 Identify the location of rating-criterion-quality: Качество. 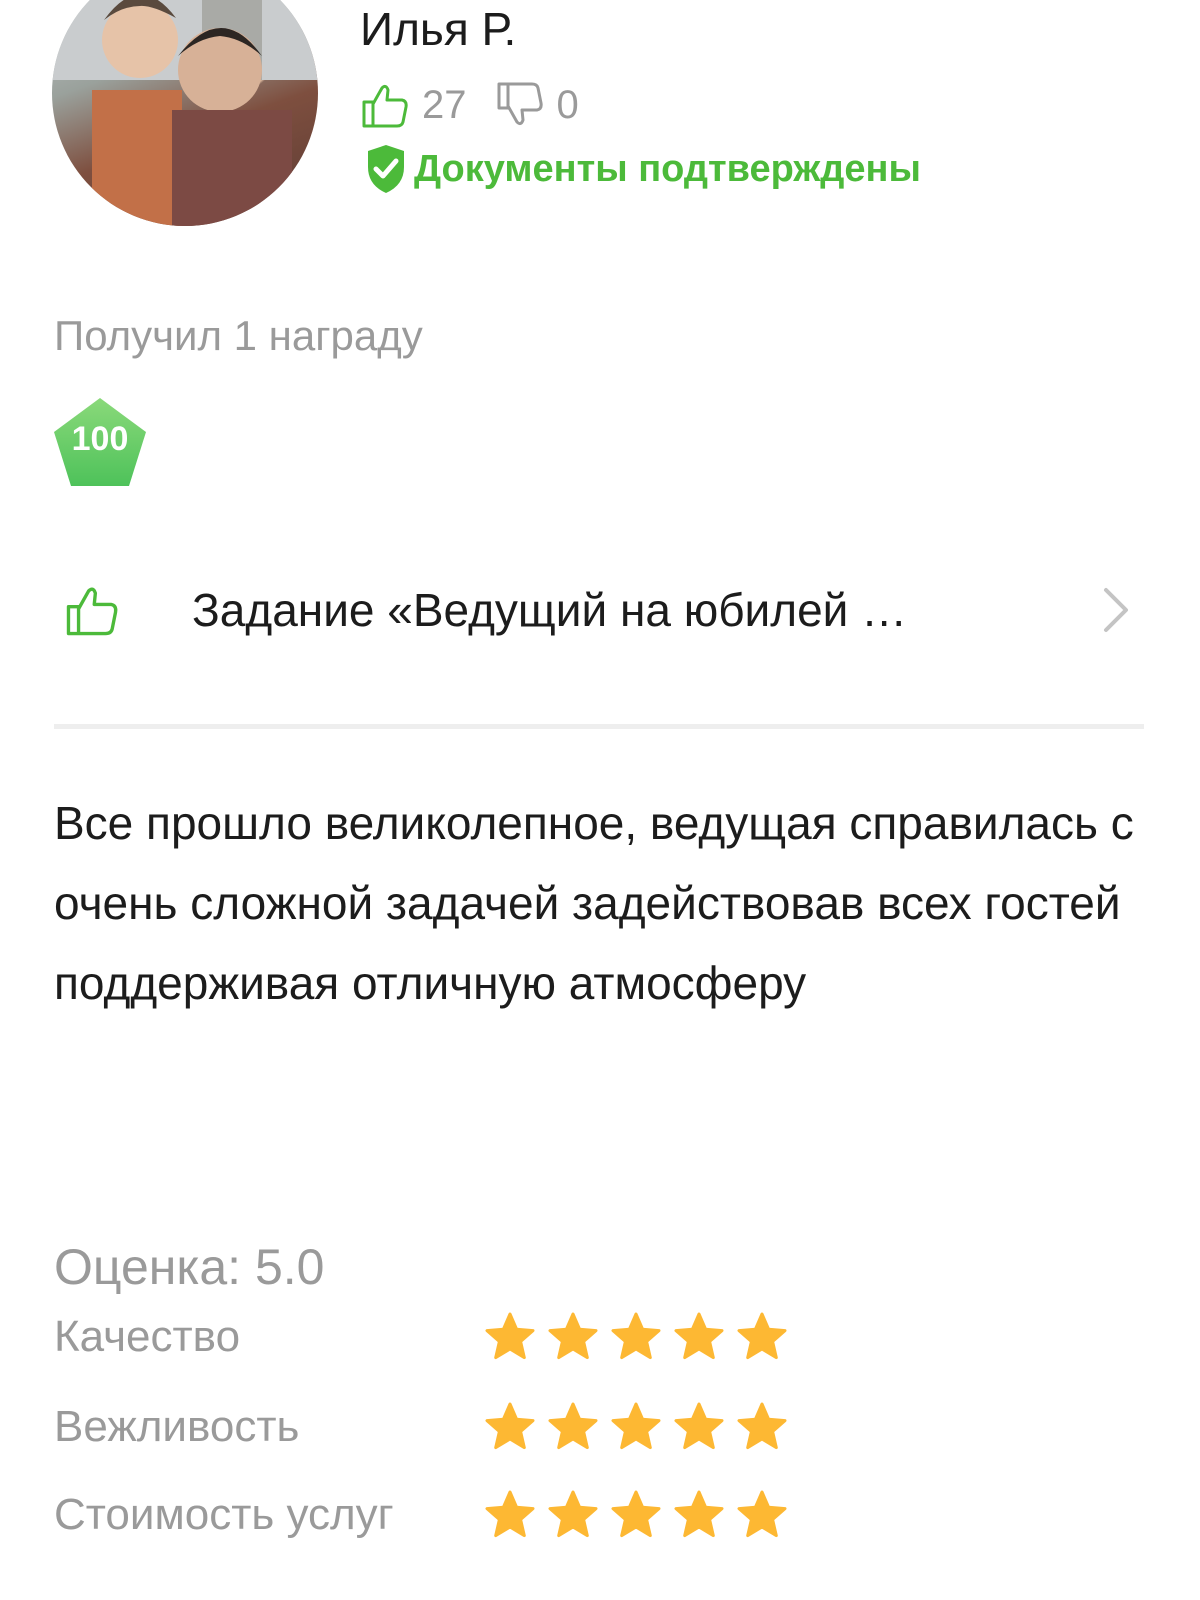
(504, 1337).